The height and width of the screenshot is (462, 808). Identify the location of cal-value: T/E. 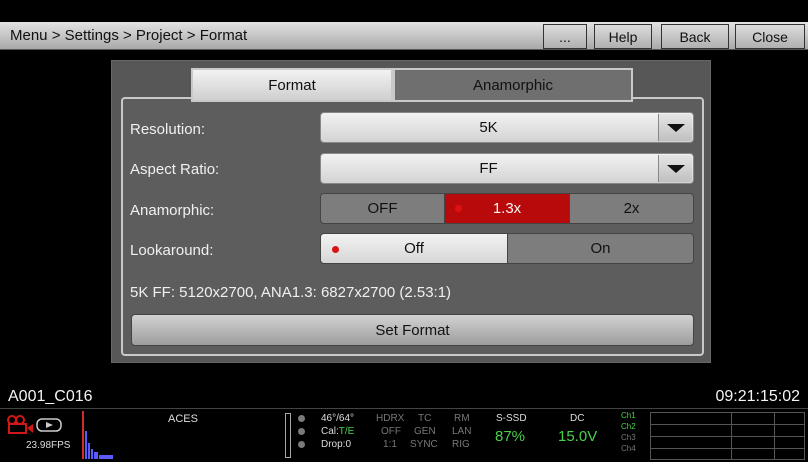
(346, 431).